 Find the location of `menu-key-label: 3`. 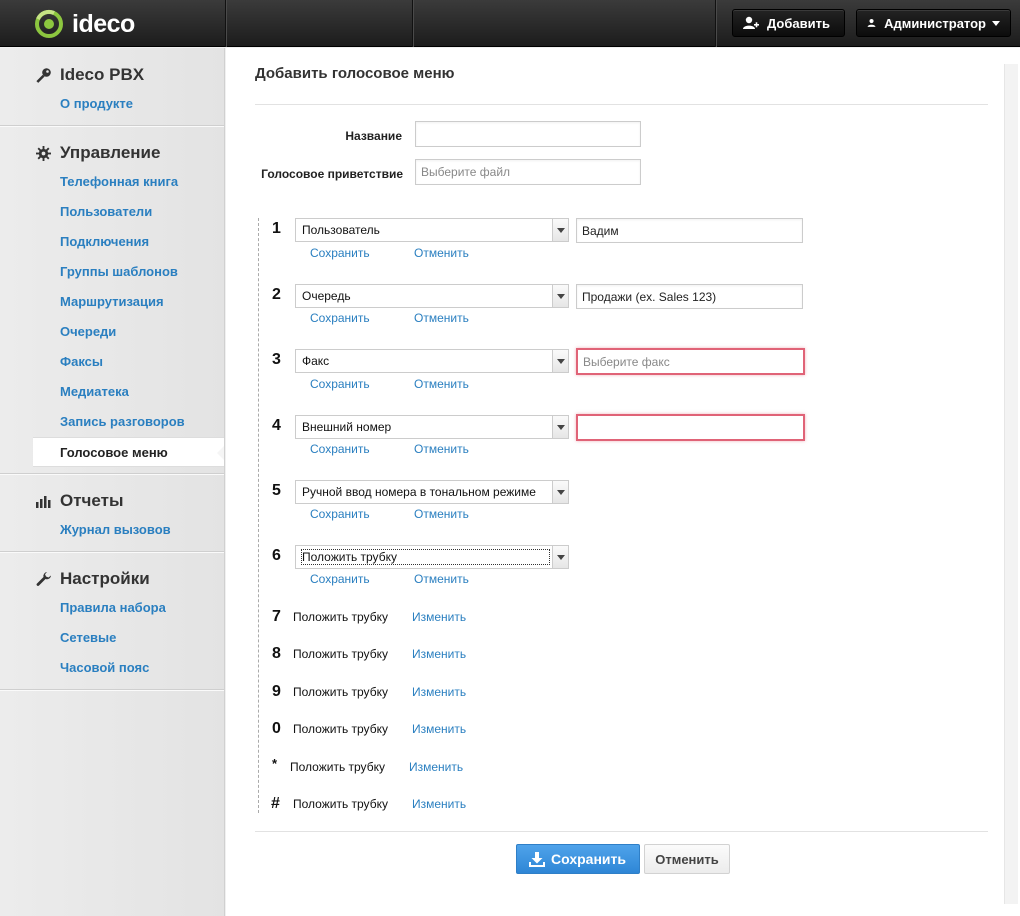

menu-key-label: 3 is located at coordinates (276, 359).